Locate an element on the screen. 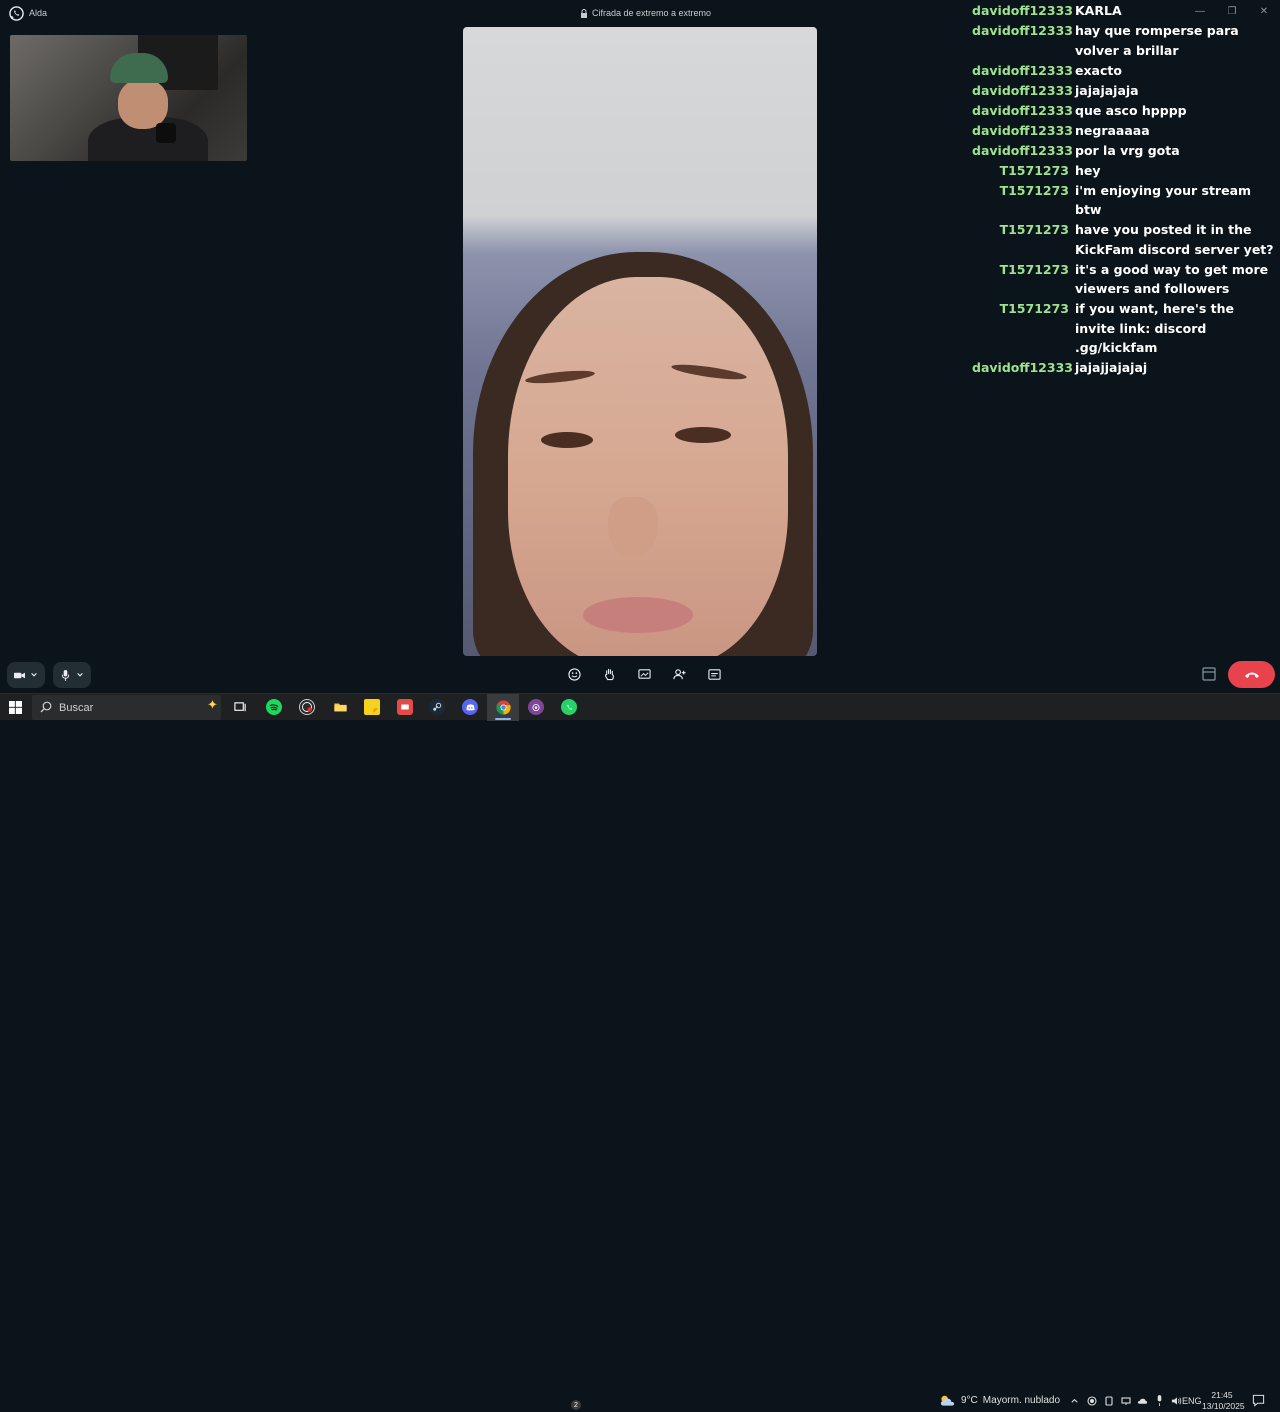 The image size is (1280, 1412). chat-message: davidoff12333 exacto is located at coordinates (1124, 71).